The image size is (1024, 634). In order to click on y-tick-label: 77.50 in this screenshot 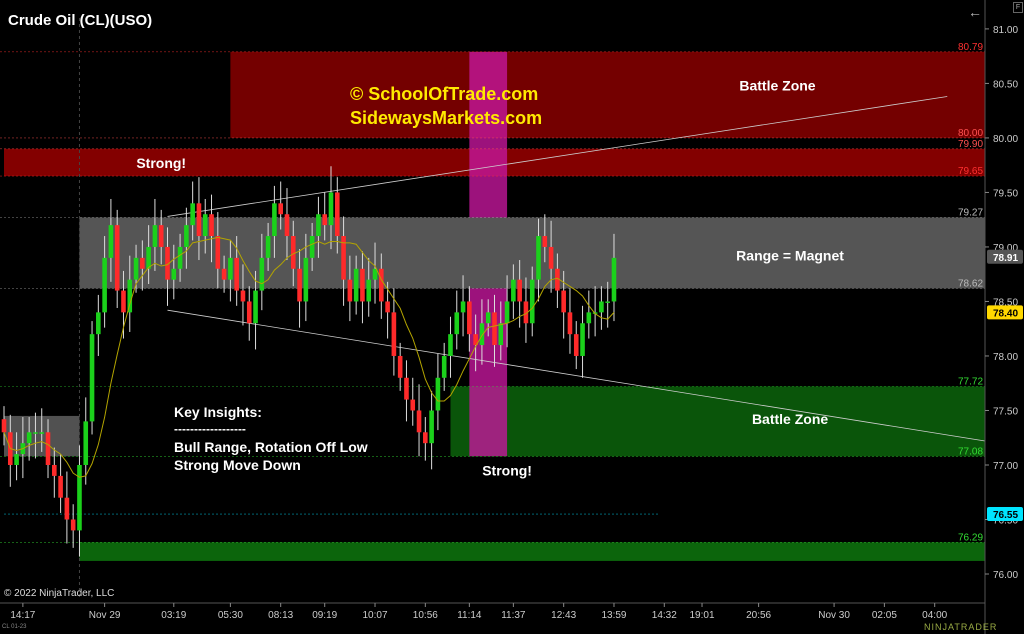, I will do `click(1005, 411)`.